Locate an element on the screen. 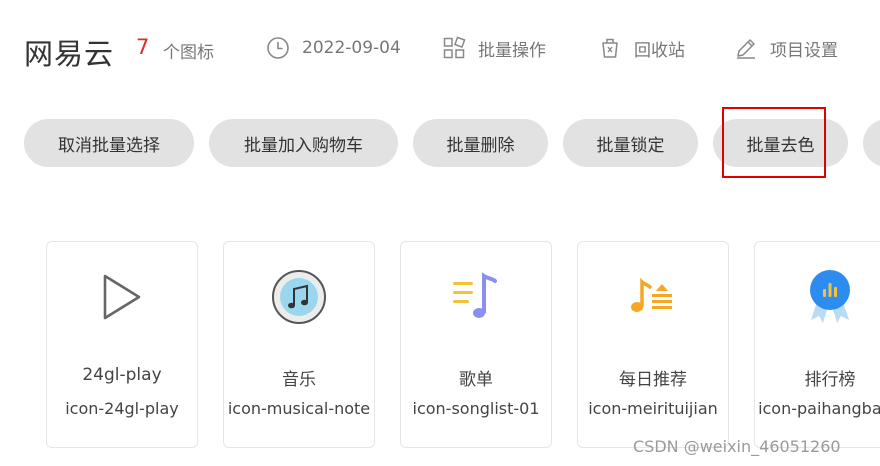 This screenshot has height=466, width=880. icon-name: 音乐 is located at coordinates (299, 380).